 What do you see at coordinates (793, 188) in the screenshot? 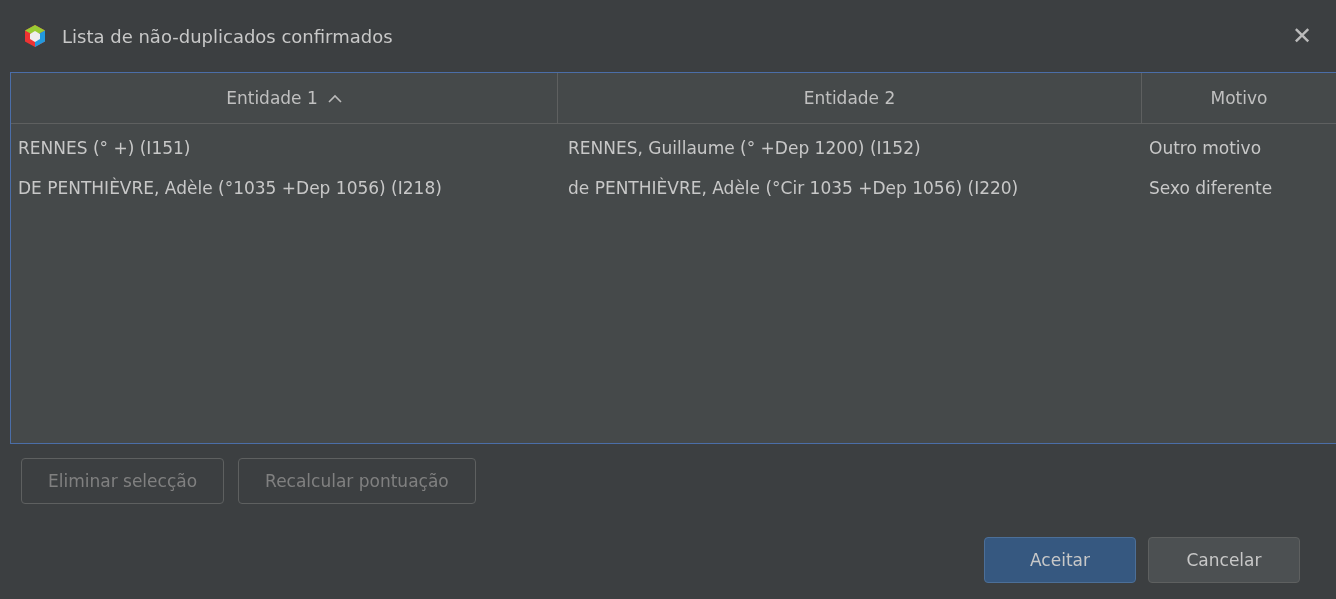
I see `table-cell-text: de PENTHIÈVRE, Adèle (°Cir 1035 +Dep 1056) (I220)` at bounding box center [793, 188].